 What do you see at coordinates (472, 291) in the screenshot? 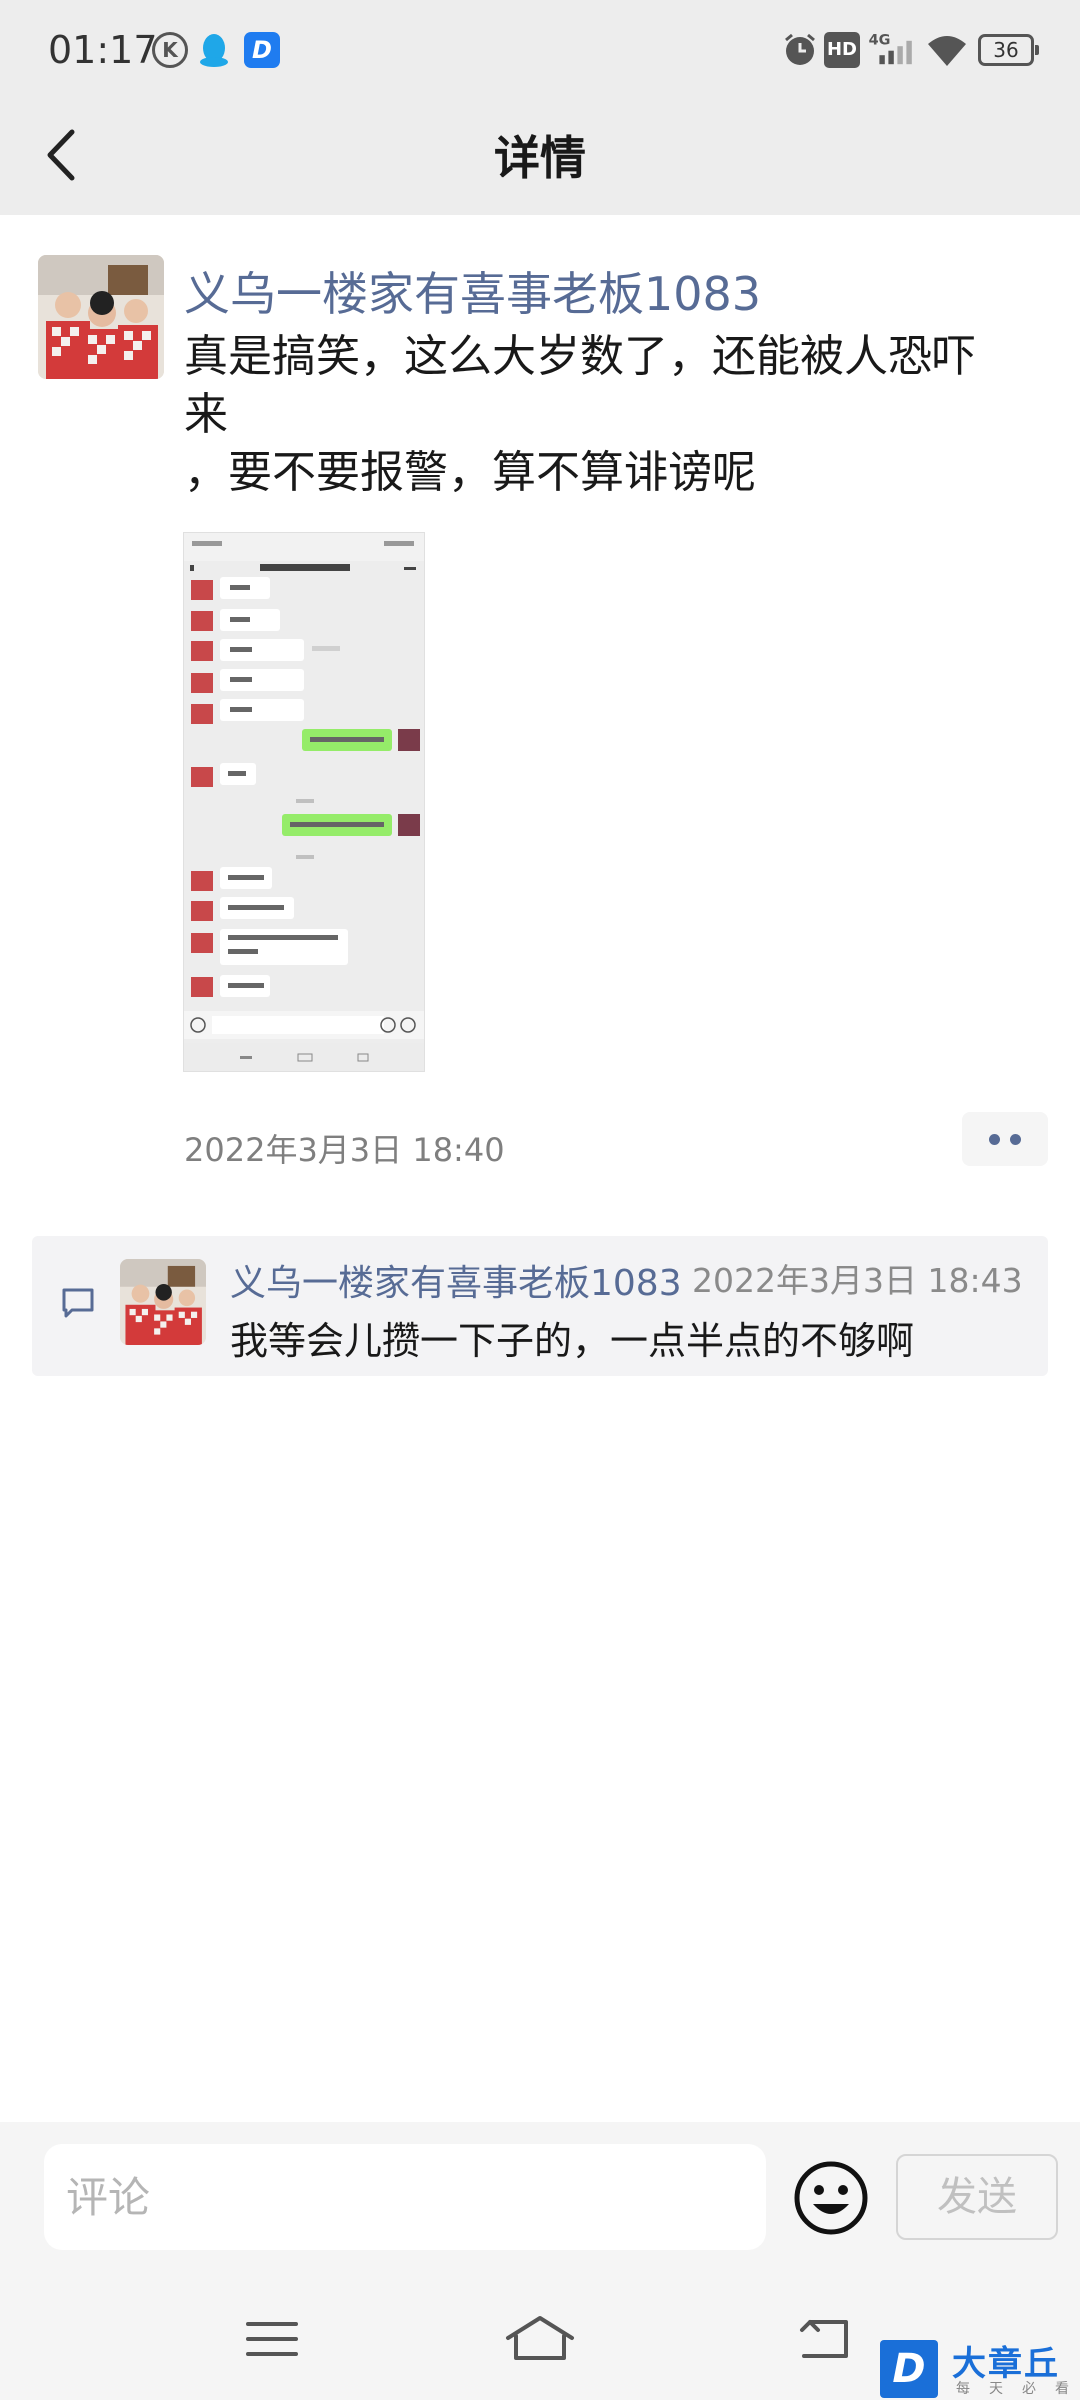
I see `post-author-name: 义乌一楼家有喜事老板1083` at bounding box center [472, 291].